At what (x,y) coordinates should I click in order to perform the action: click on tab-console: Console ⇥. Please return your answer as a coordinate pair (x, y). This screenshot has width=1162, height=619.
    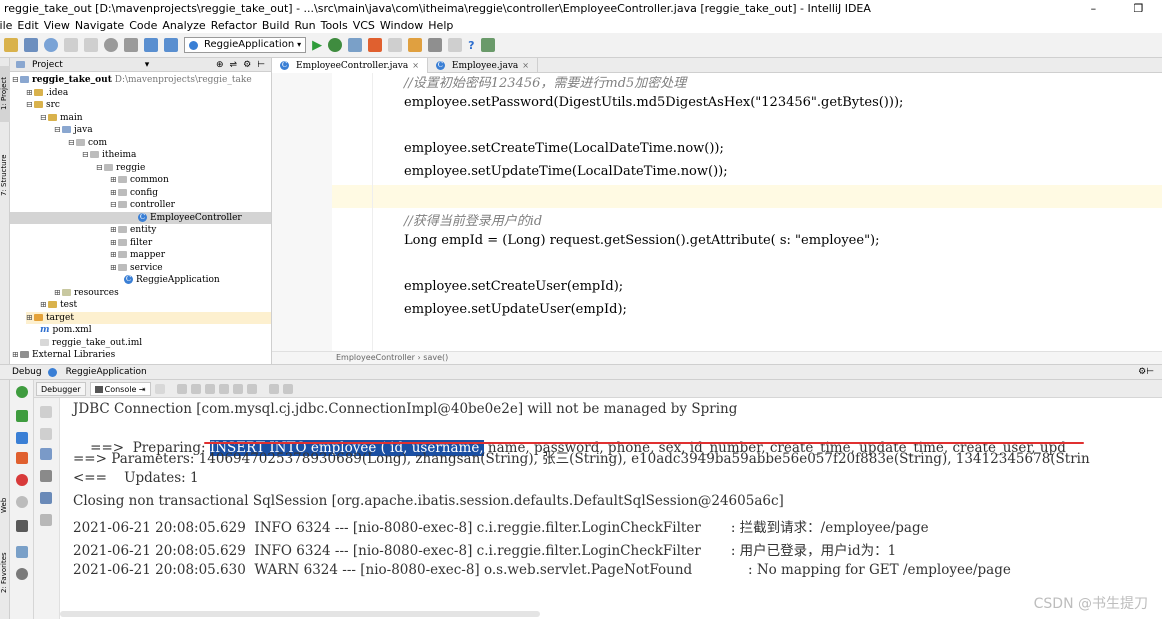
    Looking at the image, I should click on (120, 388).